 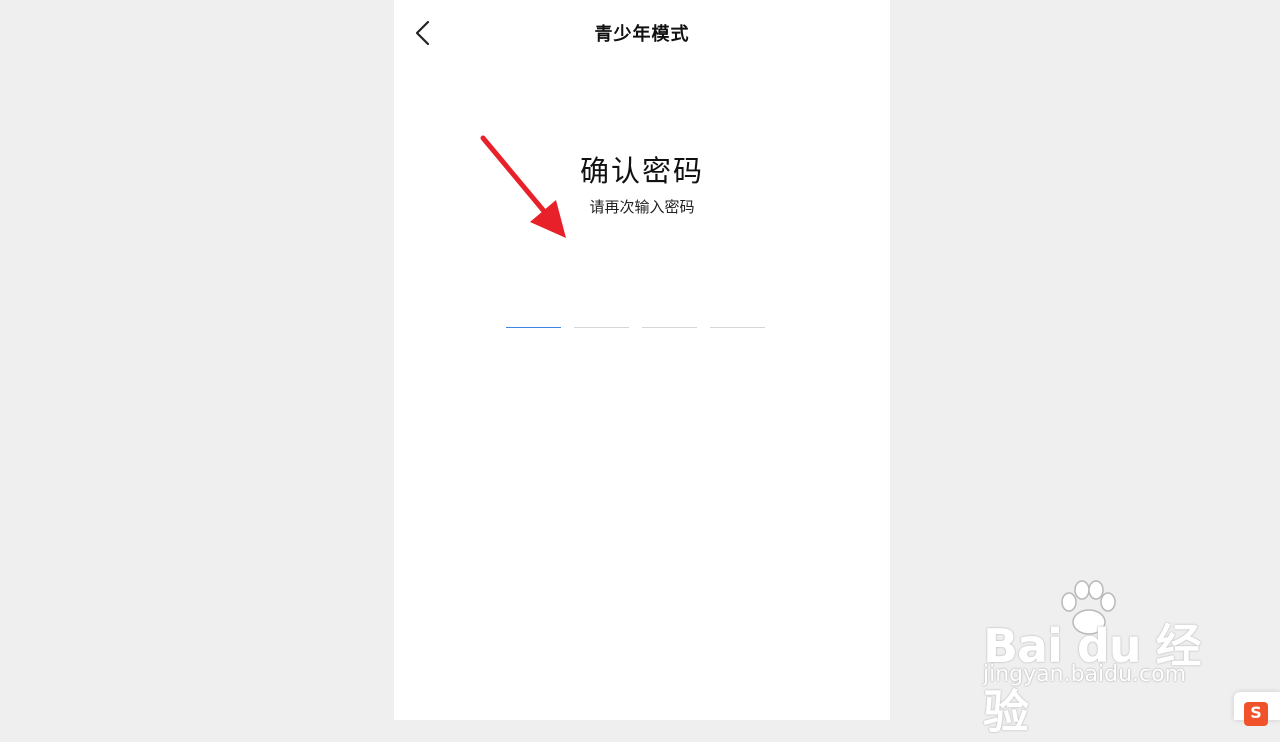 I want to click on watermark-url: jingyan.baidu.com, so click(x=1085, y=674).